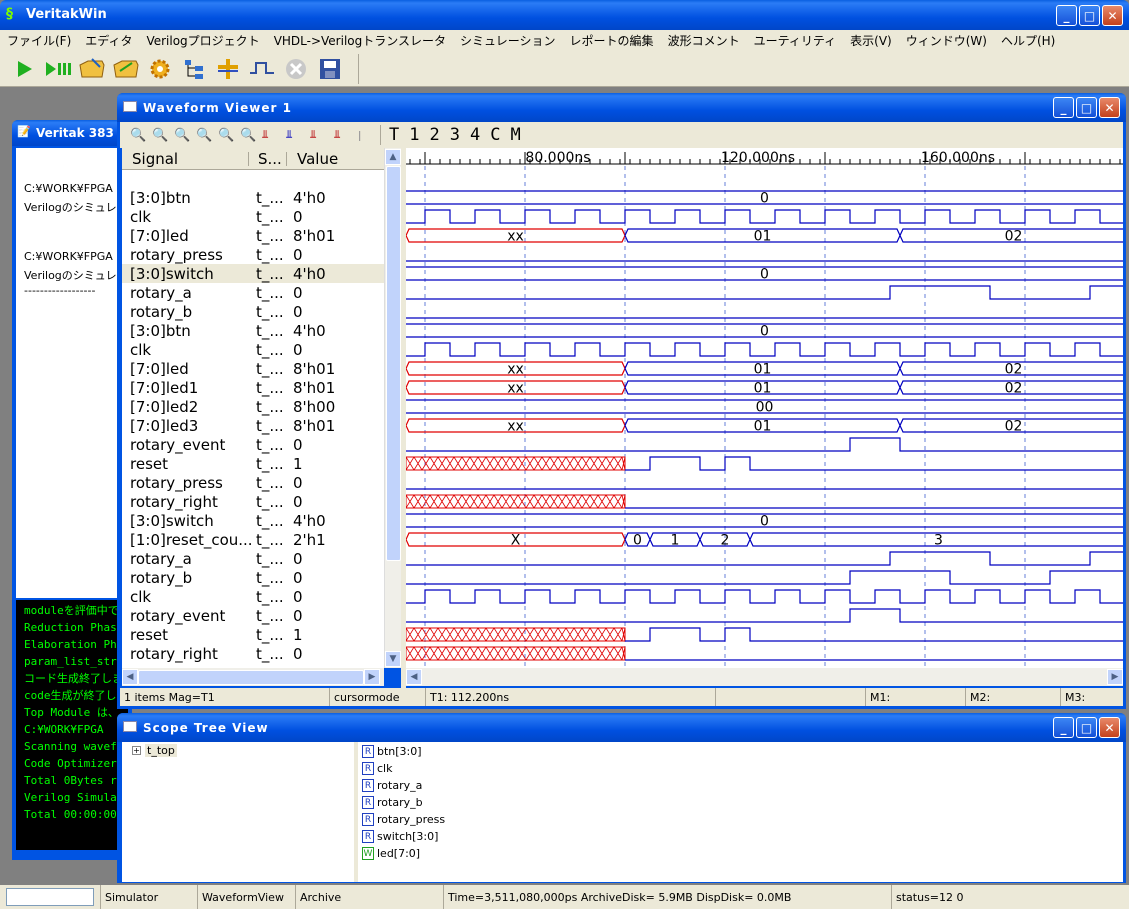 Image resolution: width=1129 pixels, height=909 pixels. I want to click on menu-item: エディタ, so click(108, 40).